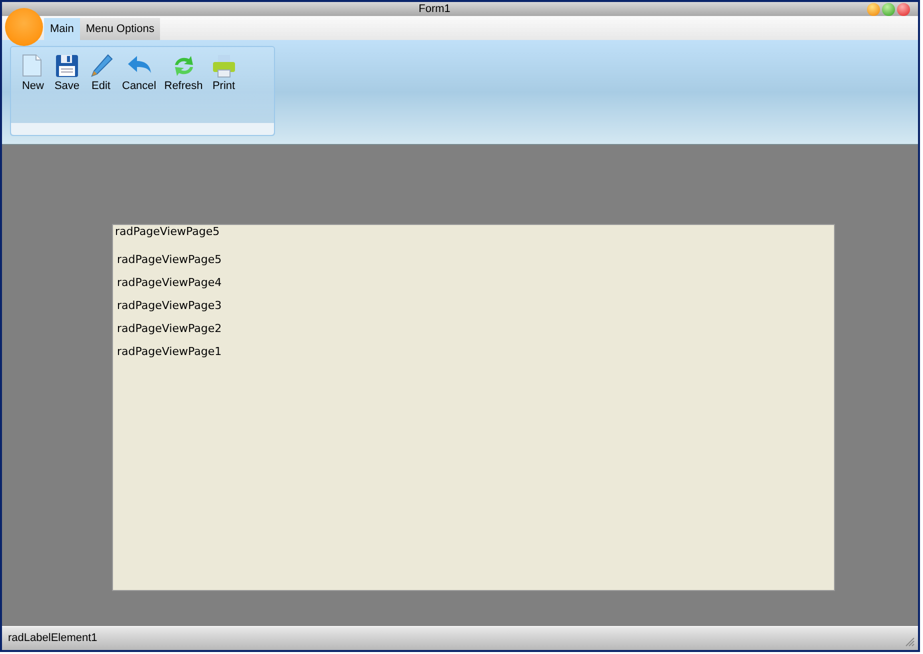  What do you see at coordinates (67, 75) in the screenshot?
I see `toolbar-button: Save` at bounding box center [67, 75].